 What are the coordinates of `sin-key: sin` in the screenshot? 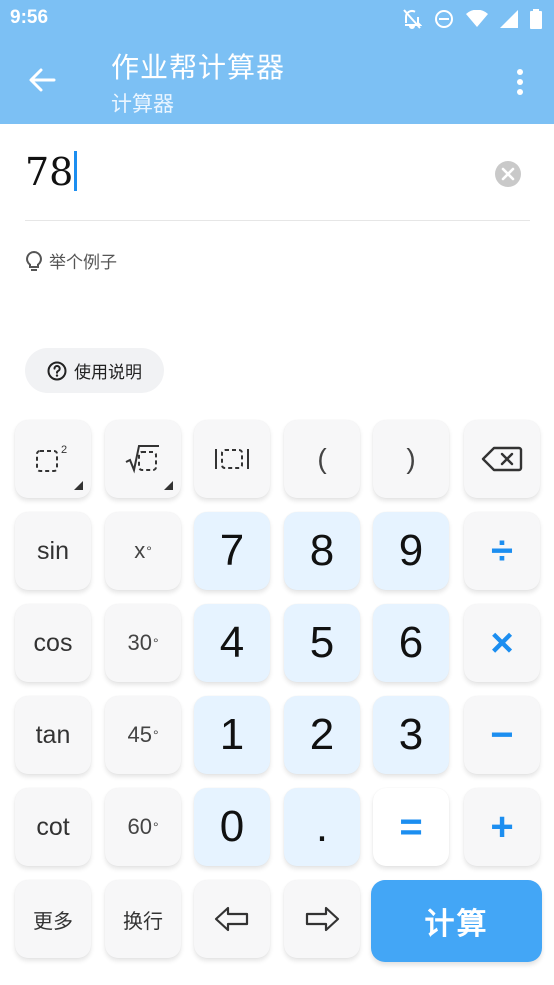 It's located at (53, 551).